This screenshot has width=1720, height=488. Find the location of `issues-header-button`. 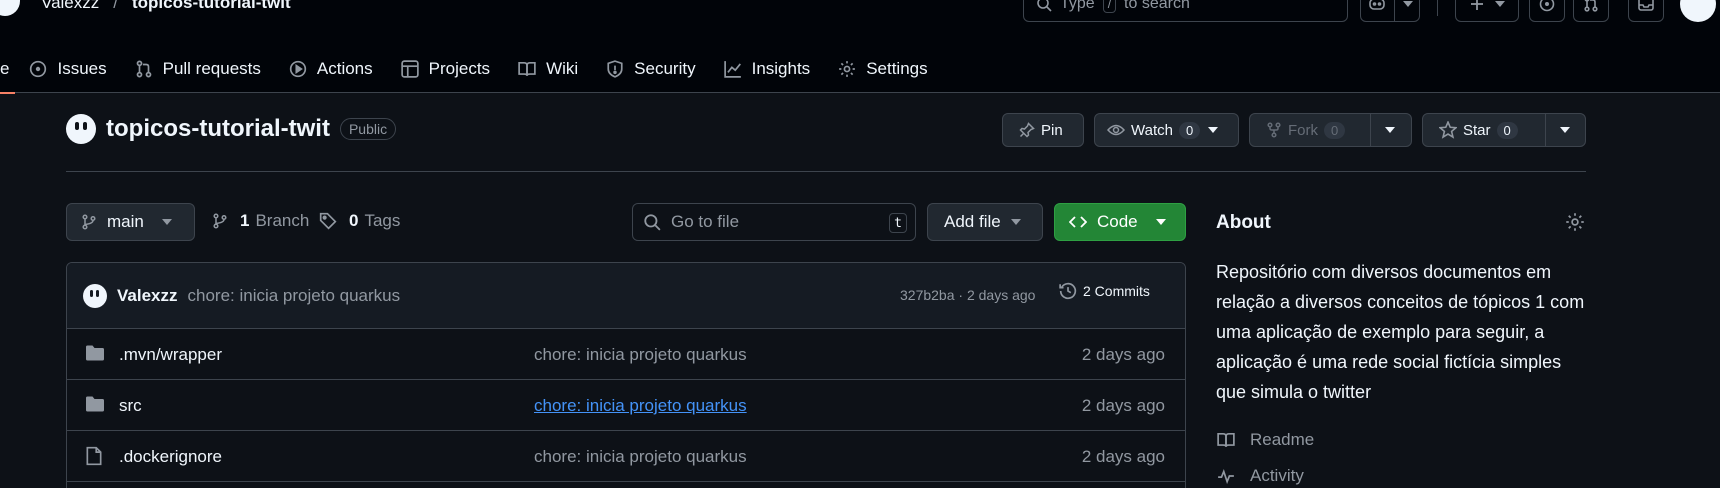

issues-header-button is located at coordinates (1547, 11).